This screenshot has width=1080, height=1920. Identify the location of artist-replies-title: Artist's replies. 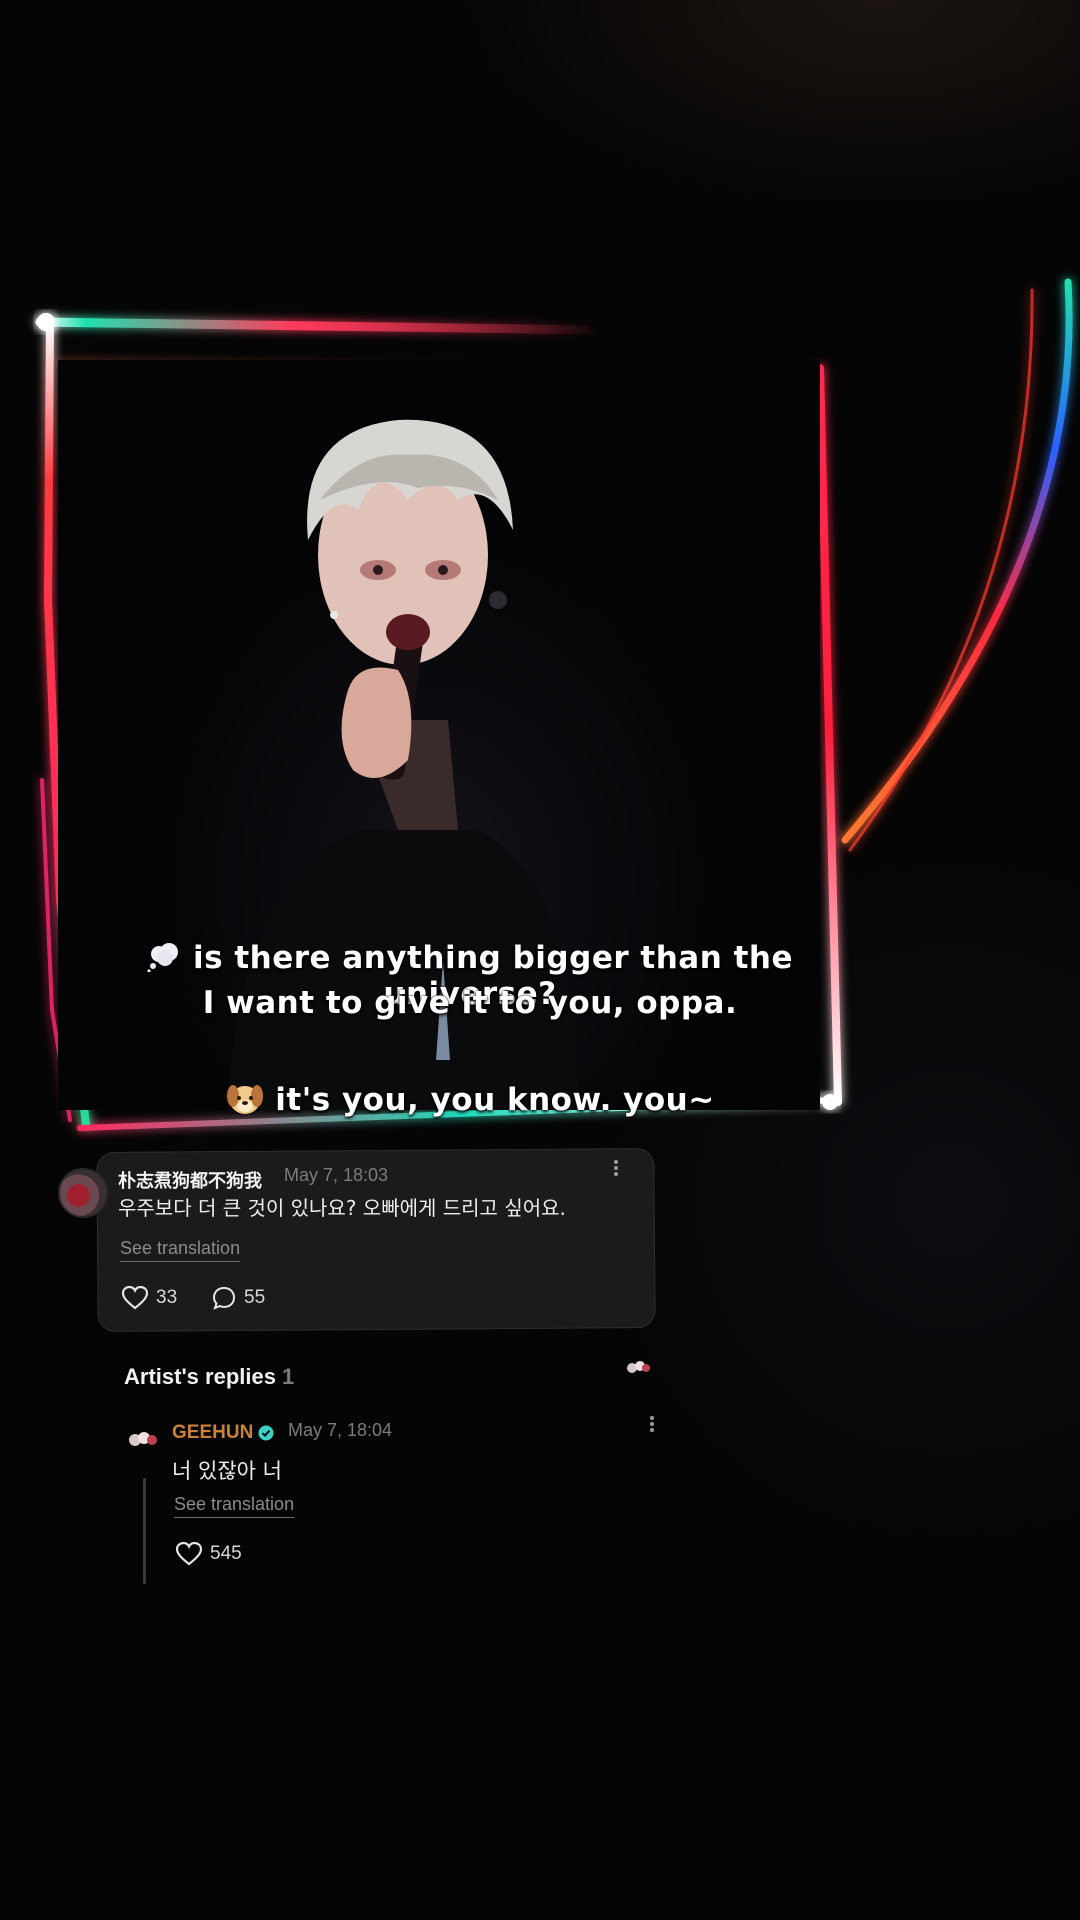
(200, 1376).